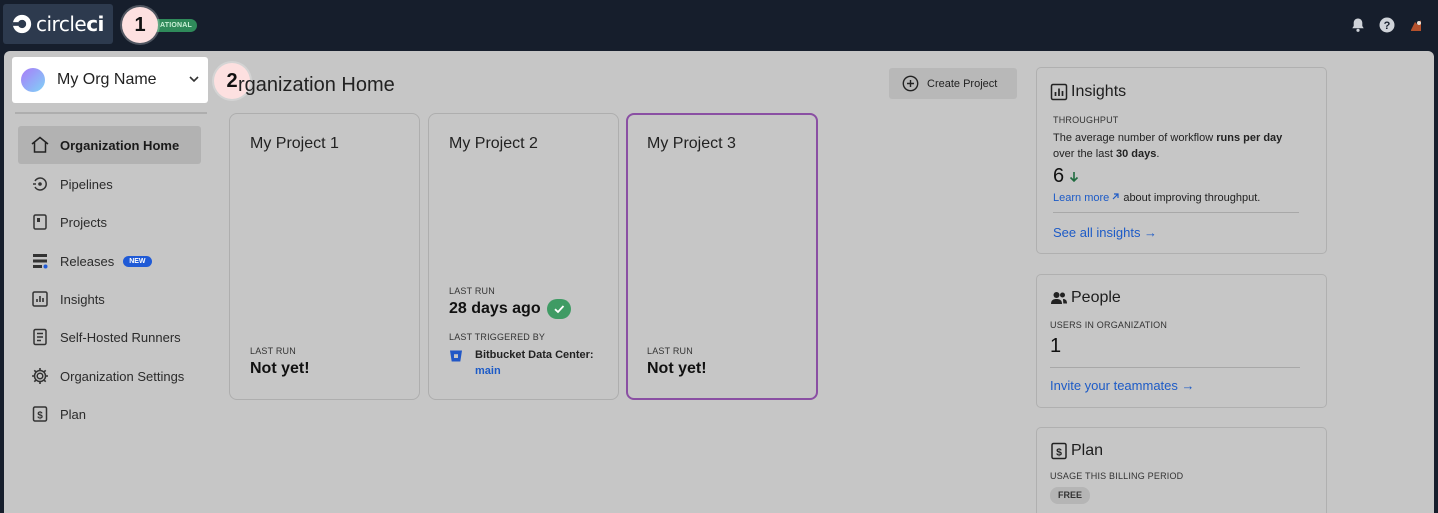 The image size is (1438, 513). What do you see at coordinates (1070, 495) in the screenshot?
I see `plan-tier-badge: FREE` at bounding box center [1070, 495].